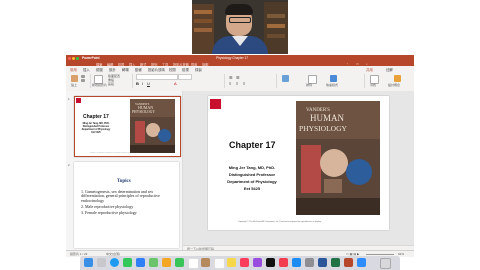 The image size is (480, 270). What do you see at coordinates (219, 263) in the screenshot?
I see `reminders-icon` at bounding box center [219, 263].